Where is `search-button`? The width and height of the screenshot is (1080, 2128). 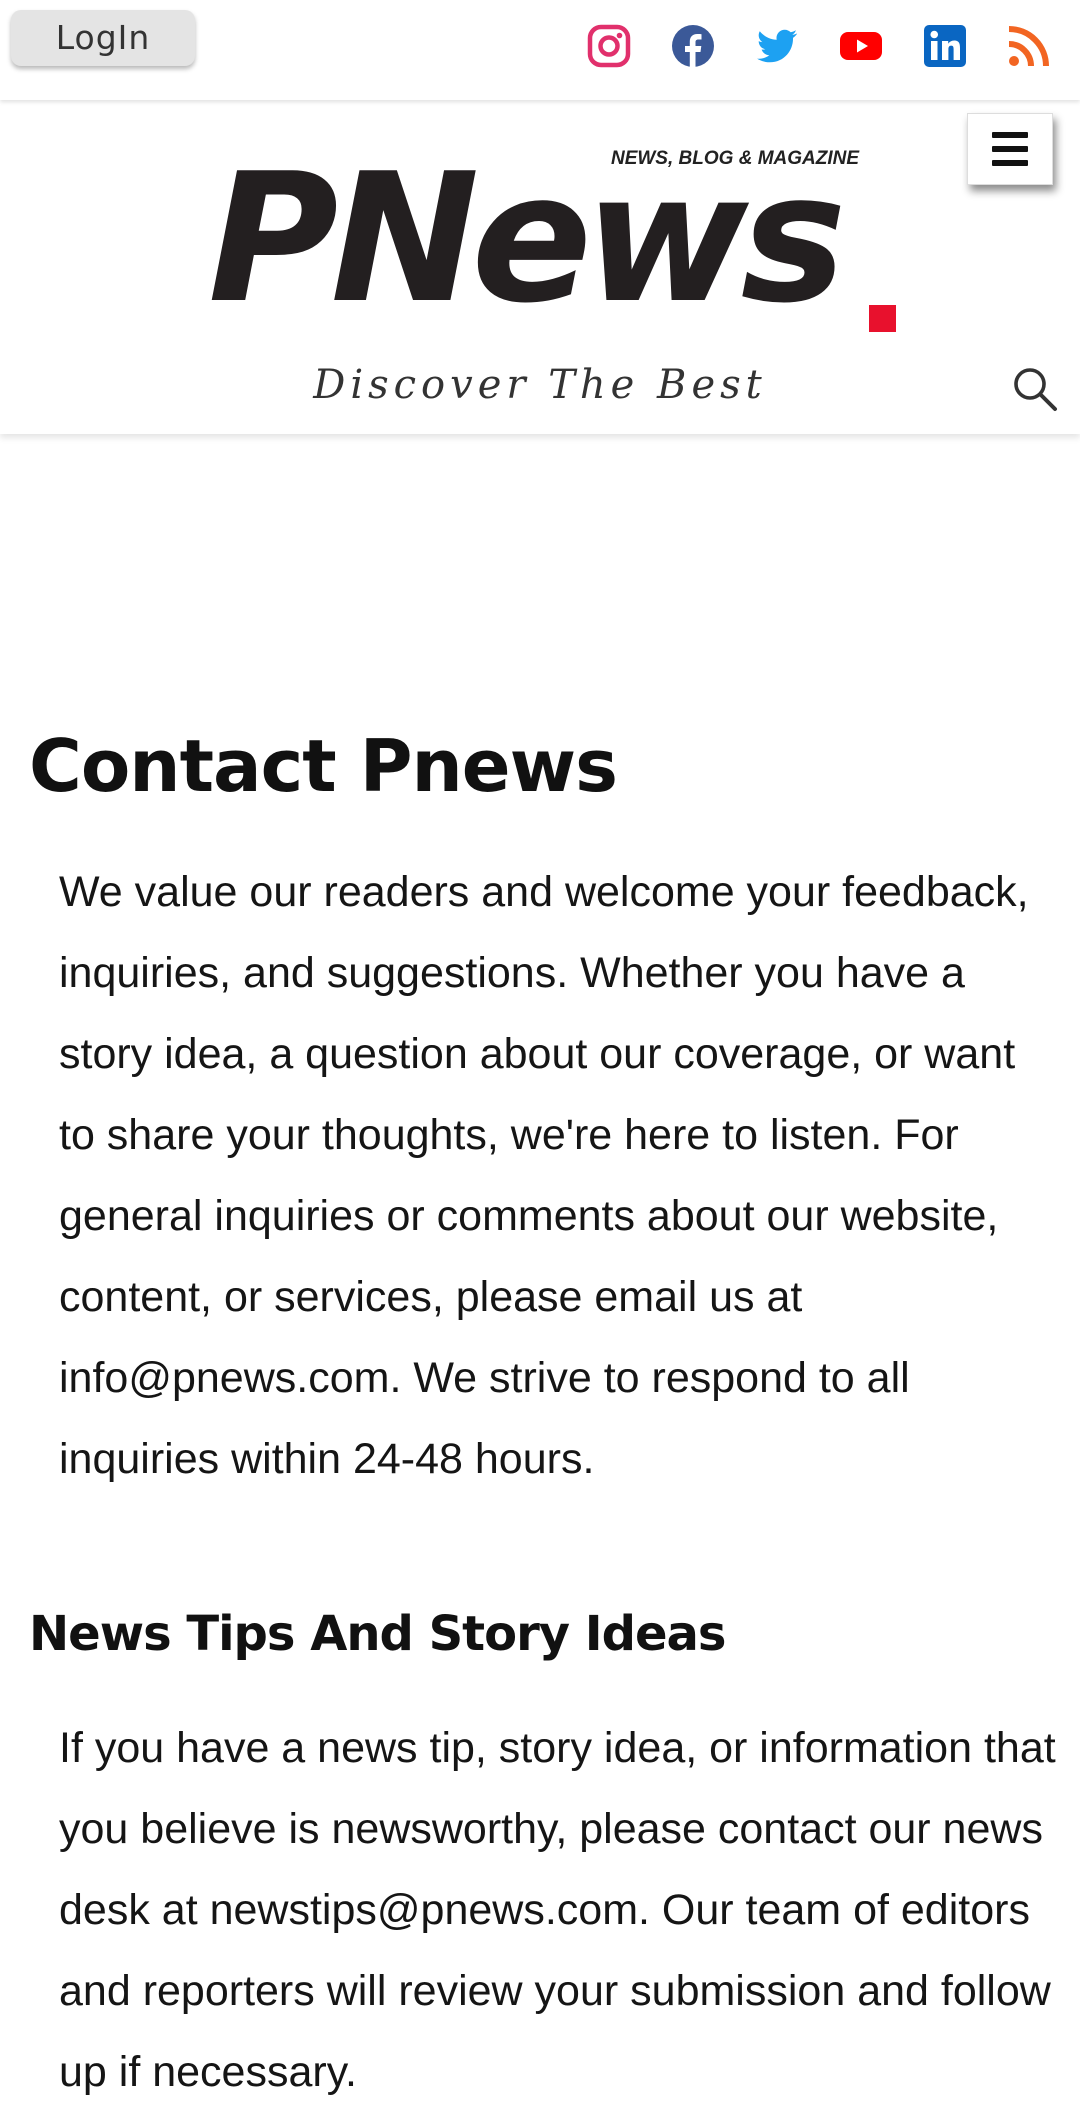
search-button is located at coordinates (1035, 389).